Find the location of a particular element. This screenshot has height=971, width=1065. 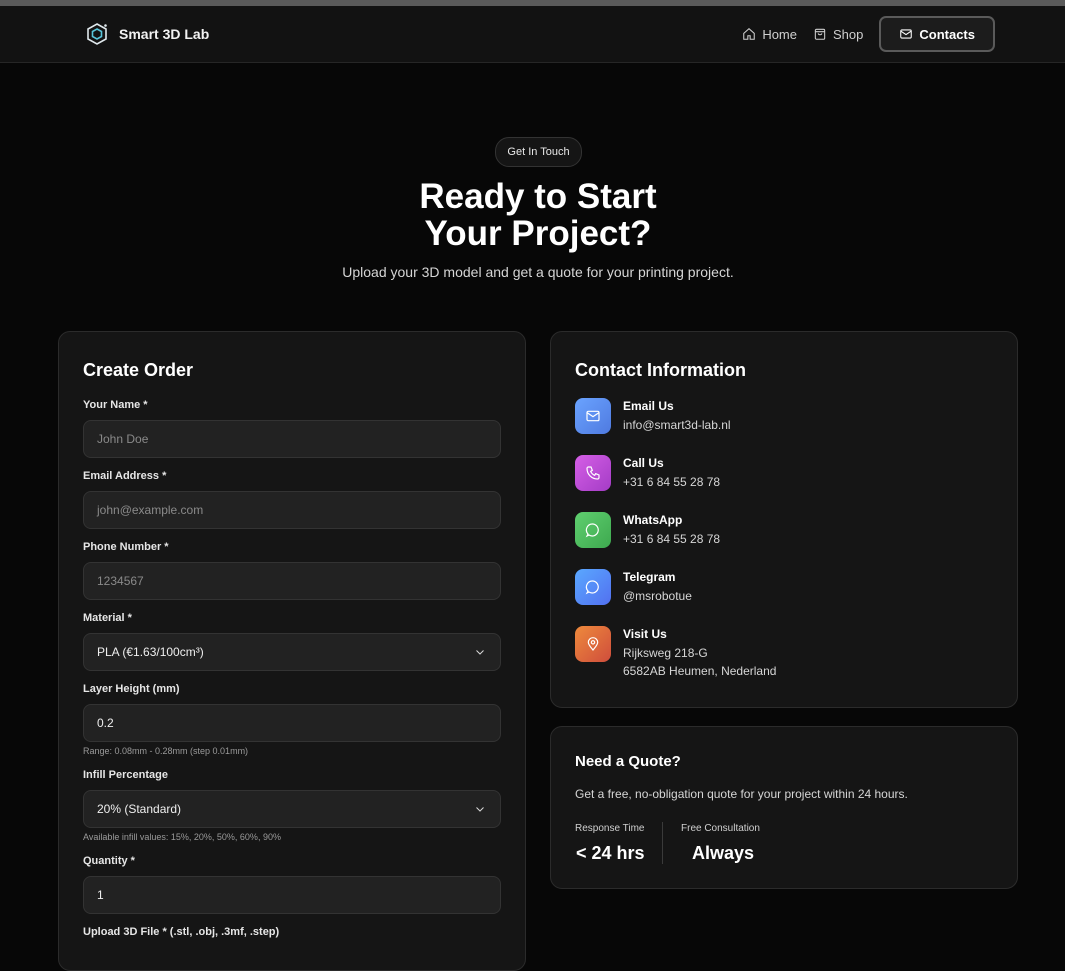

phone-tile is located at coordinates (593, 473).